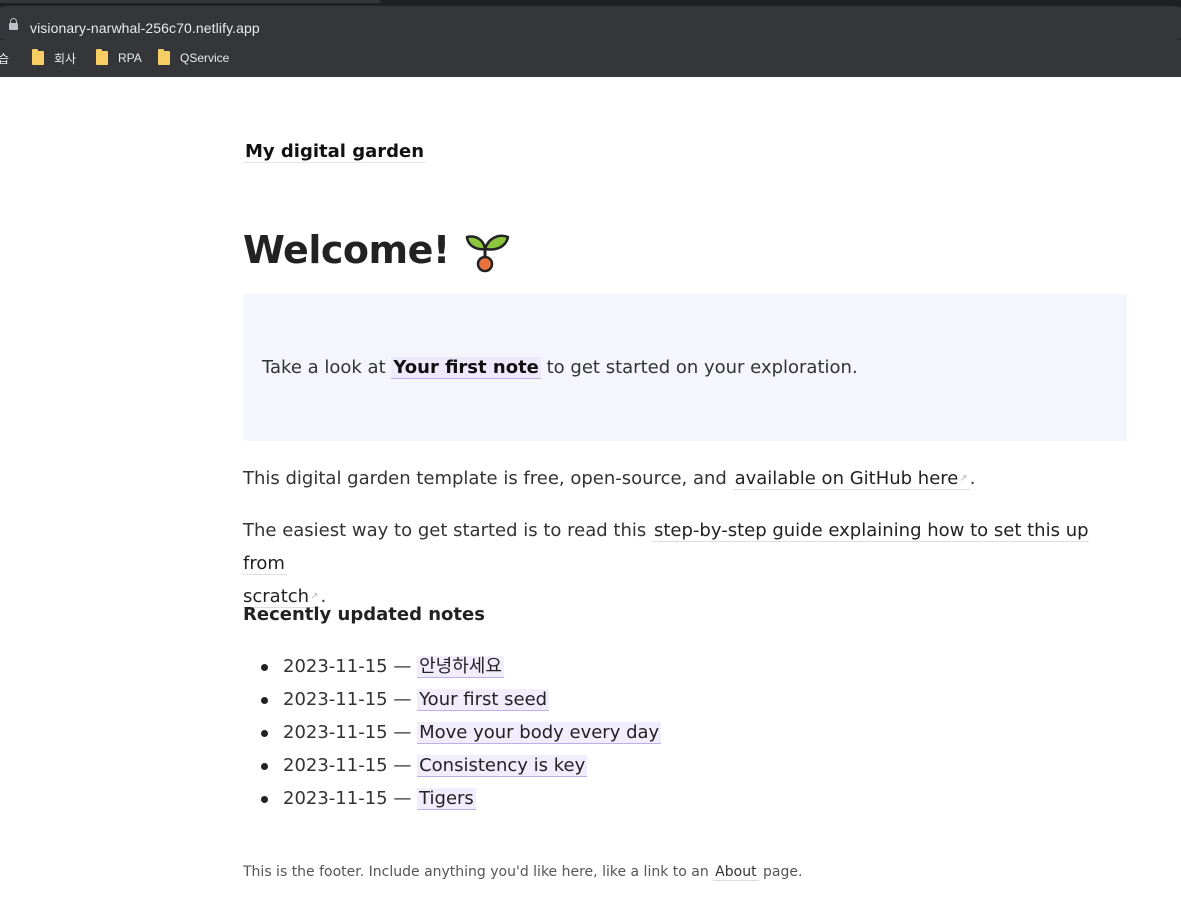 The image size is (1181, 903). I want to click on address-bar: visionary-narwhal-256c70.netlify.app, so click(590, 23).